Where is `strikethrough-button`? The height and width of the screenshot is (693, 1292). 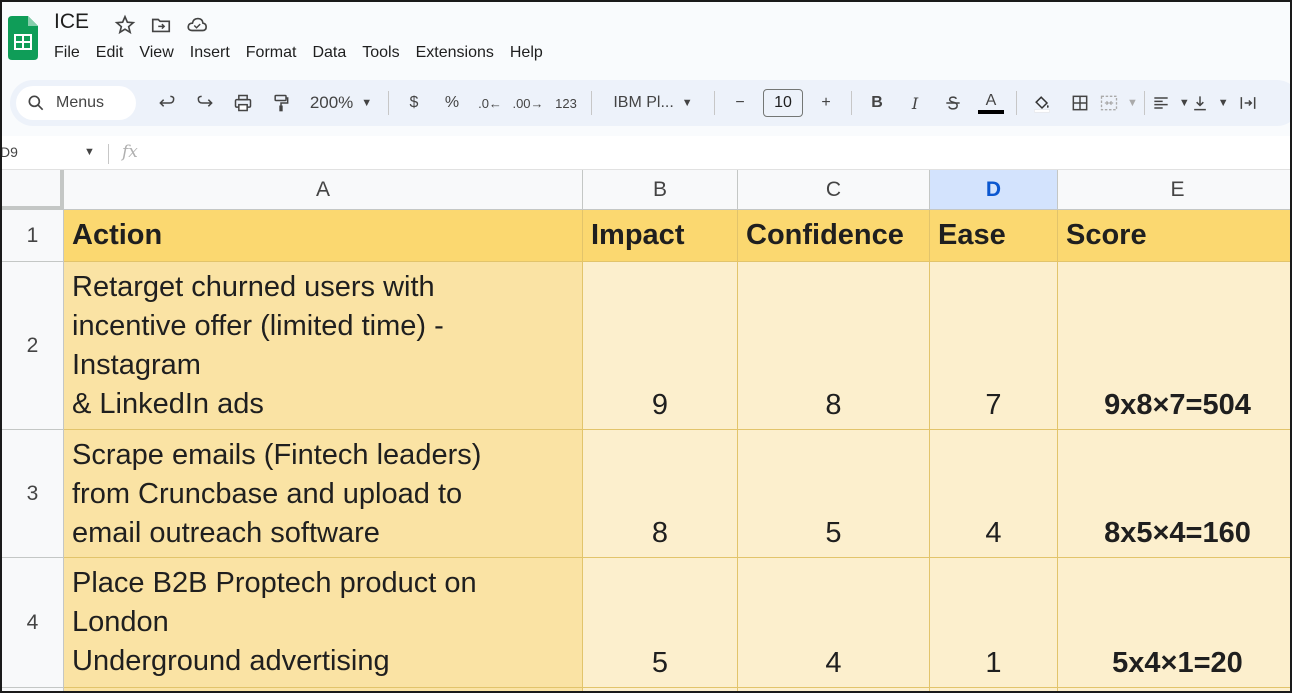 strikethrough-button is located at coordinates (953, 103).